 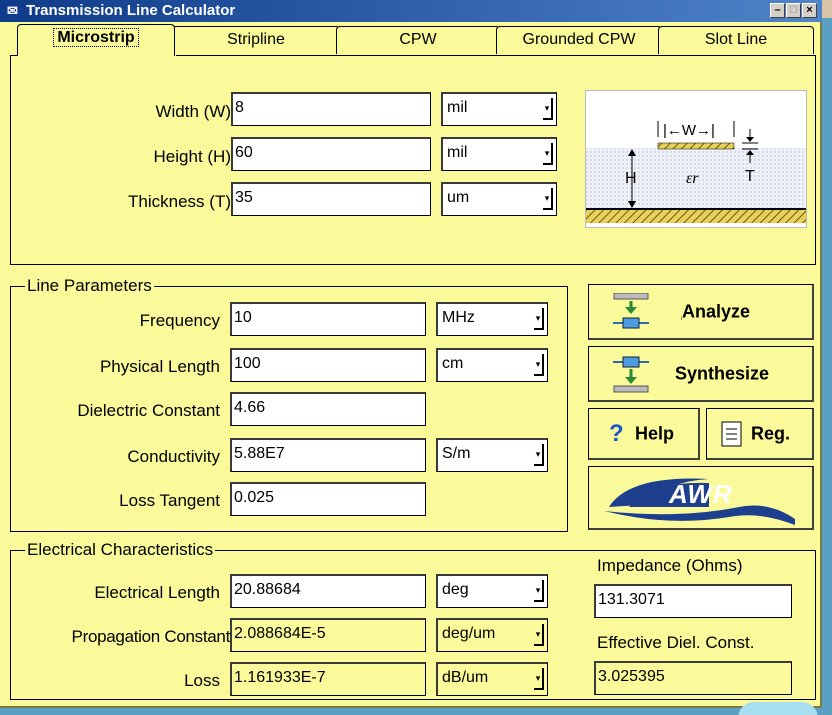 What do you see at coordinates (492, 679) in the screenshot?
I see `loss-unit-select: dB/um ▾` at bounding box center [492, 679].